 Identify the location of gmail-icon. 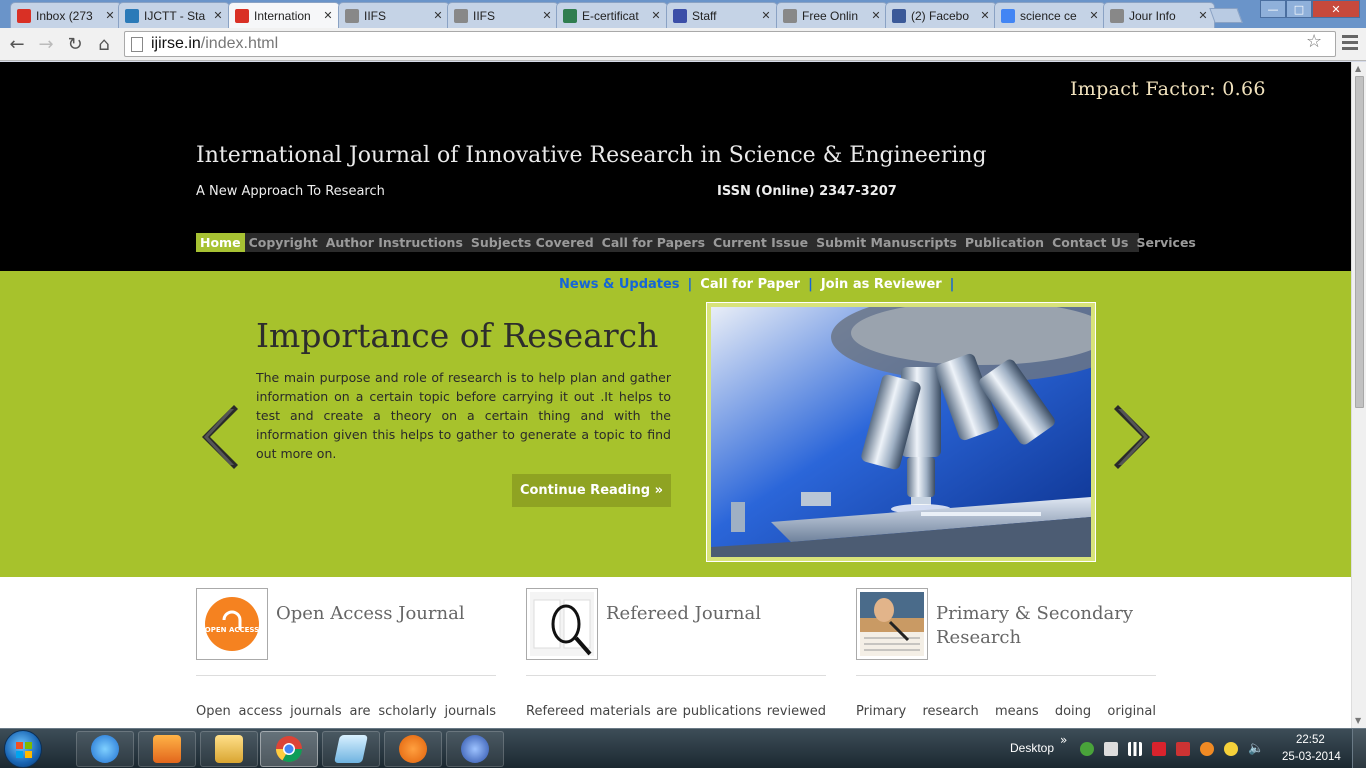
(24, 15).